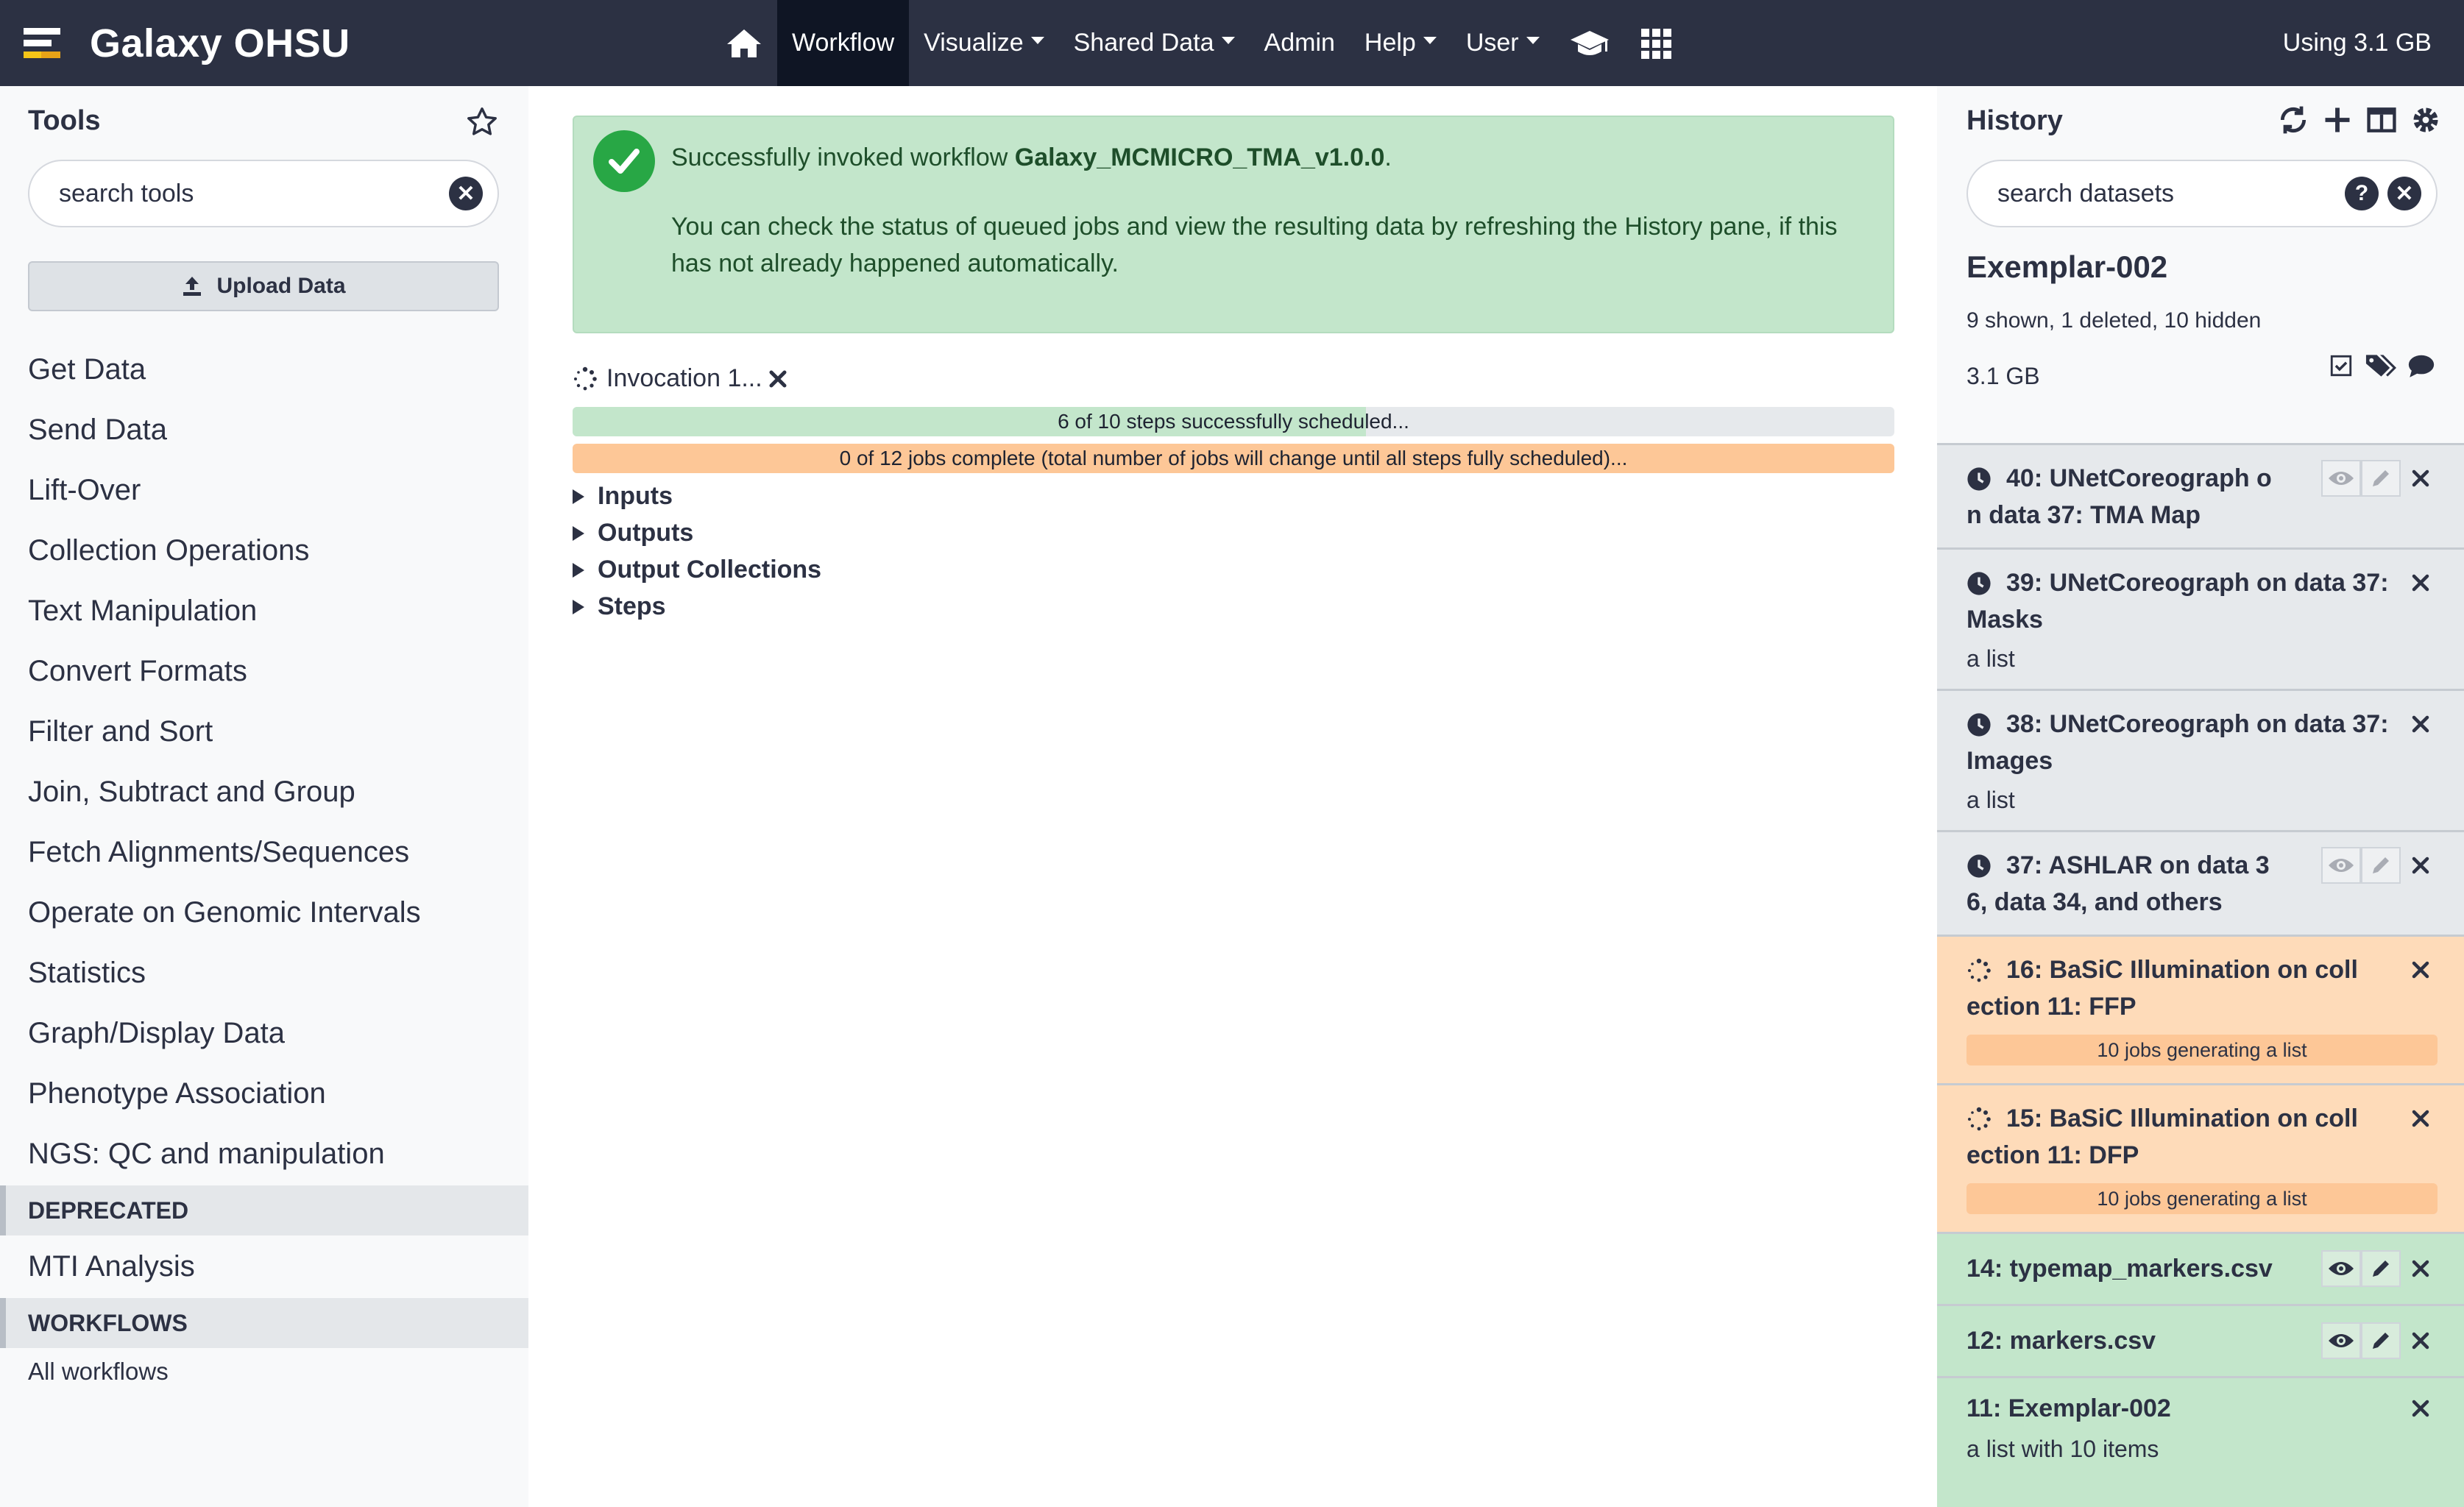 The width and height of the screenshot is (2464, 1507). I want to click on history-toolbar, so click(2359, 120).